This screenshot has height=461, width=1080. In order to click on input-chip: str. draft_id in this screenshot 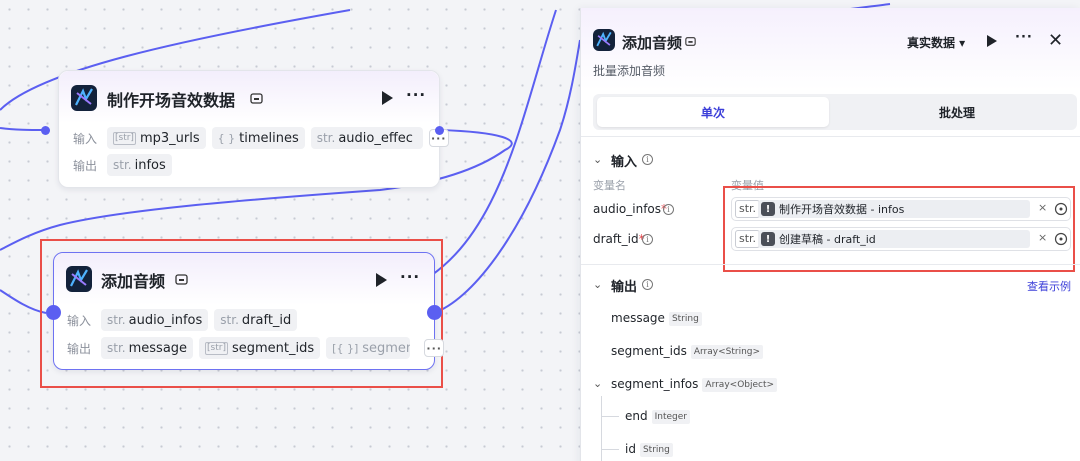, I will do `click(256, 320)`.